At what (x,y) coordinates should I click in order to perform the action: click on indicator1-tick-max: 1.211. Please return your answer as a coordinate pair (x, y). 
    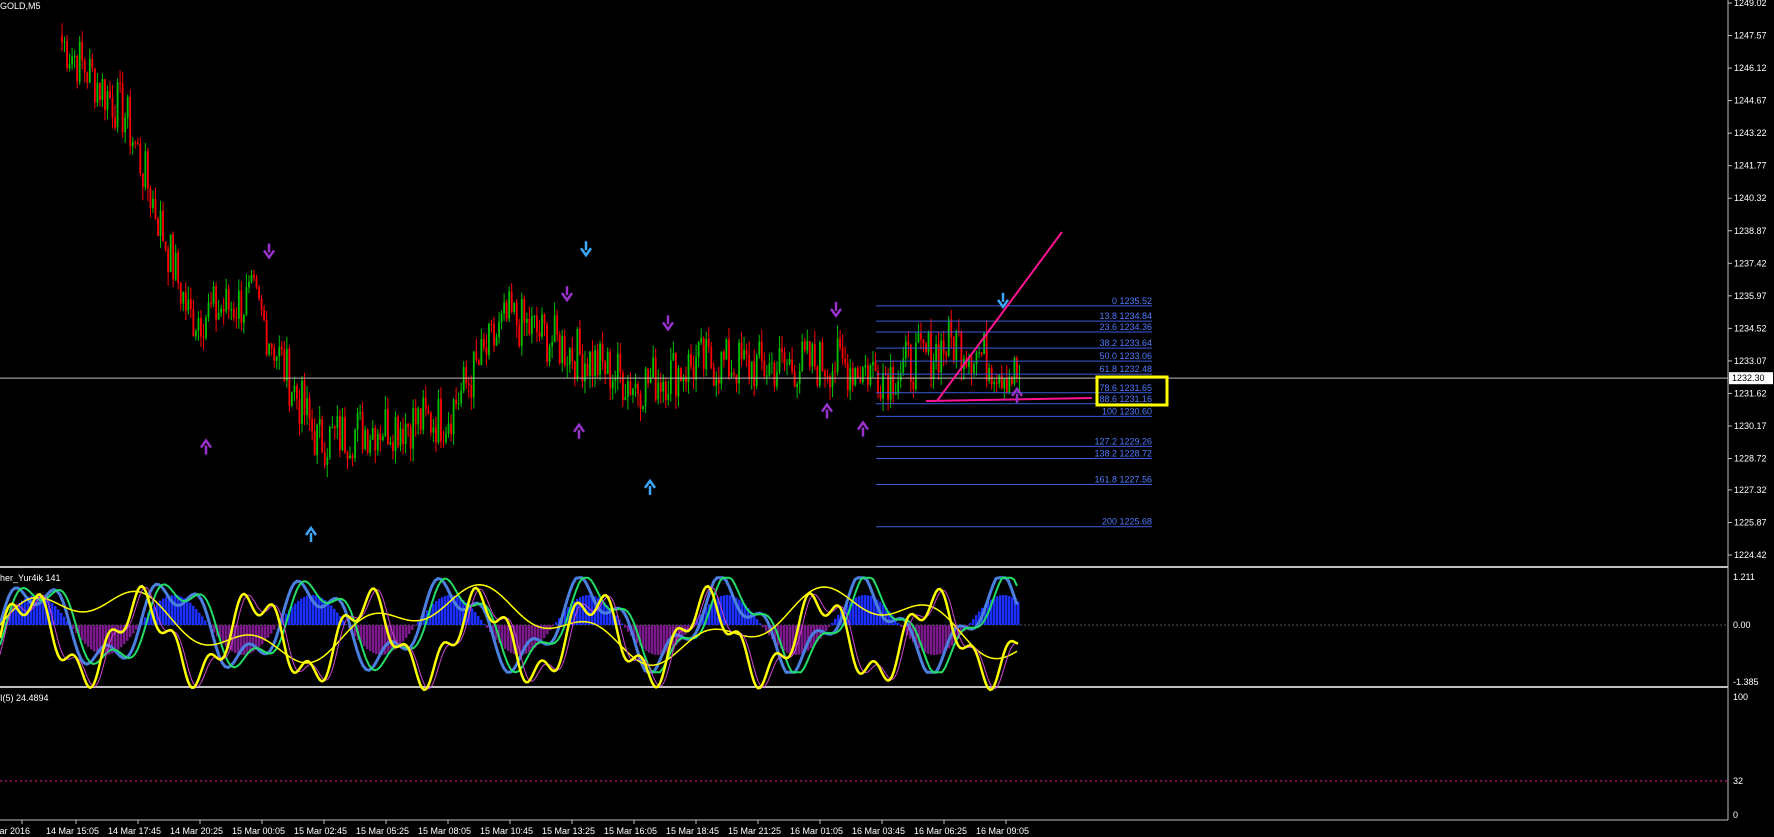
    Looking at the image, I should click on (1744, 577).